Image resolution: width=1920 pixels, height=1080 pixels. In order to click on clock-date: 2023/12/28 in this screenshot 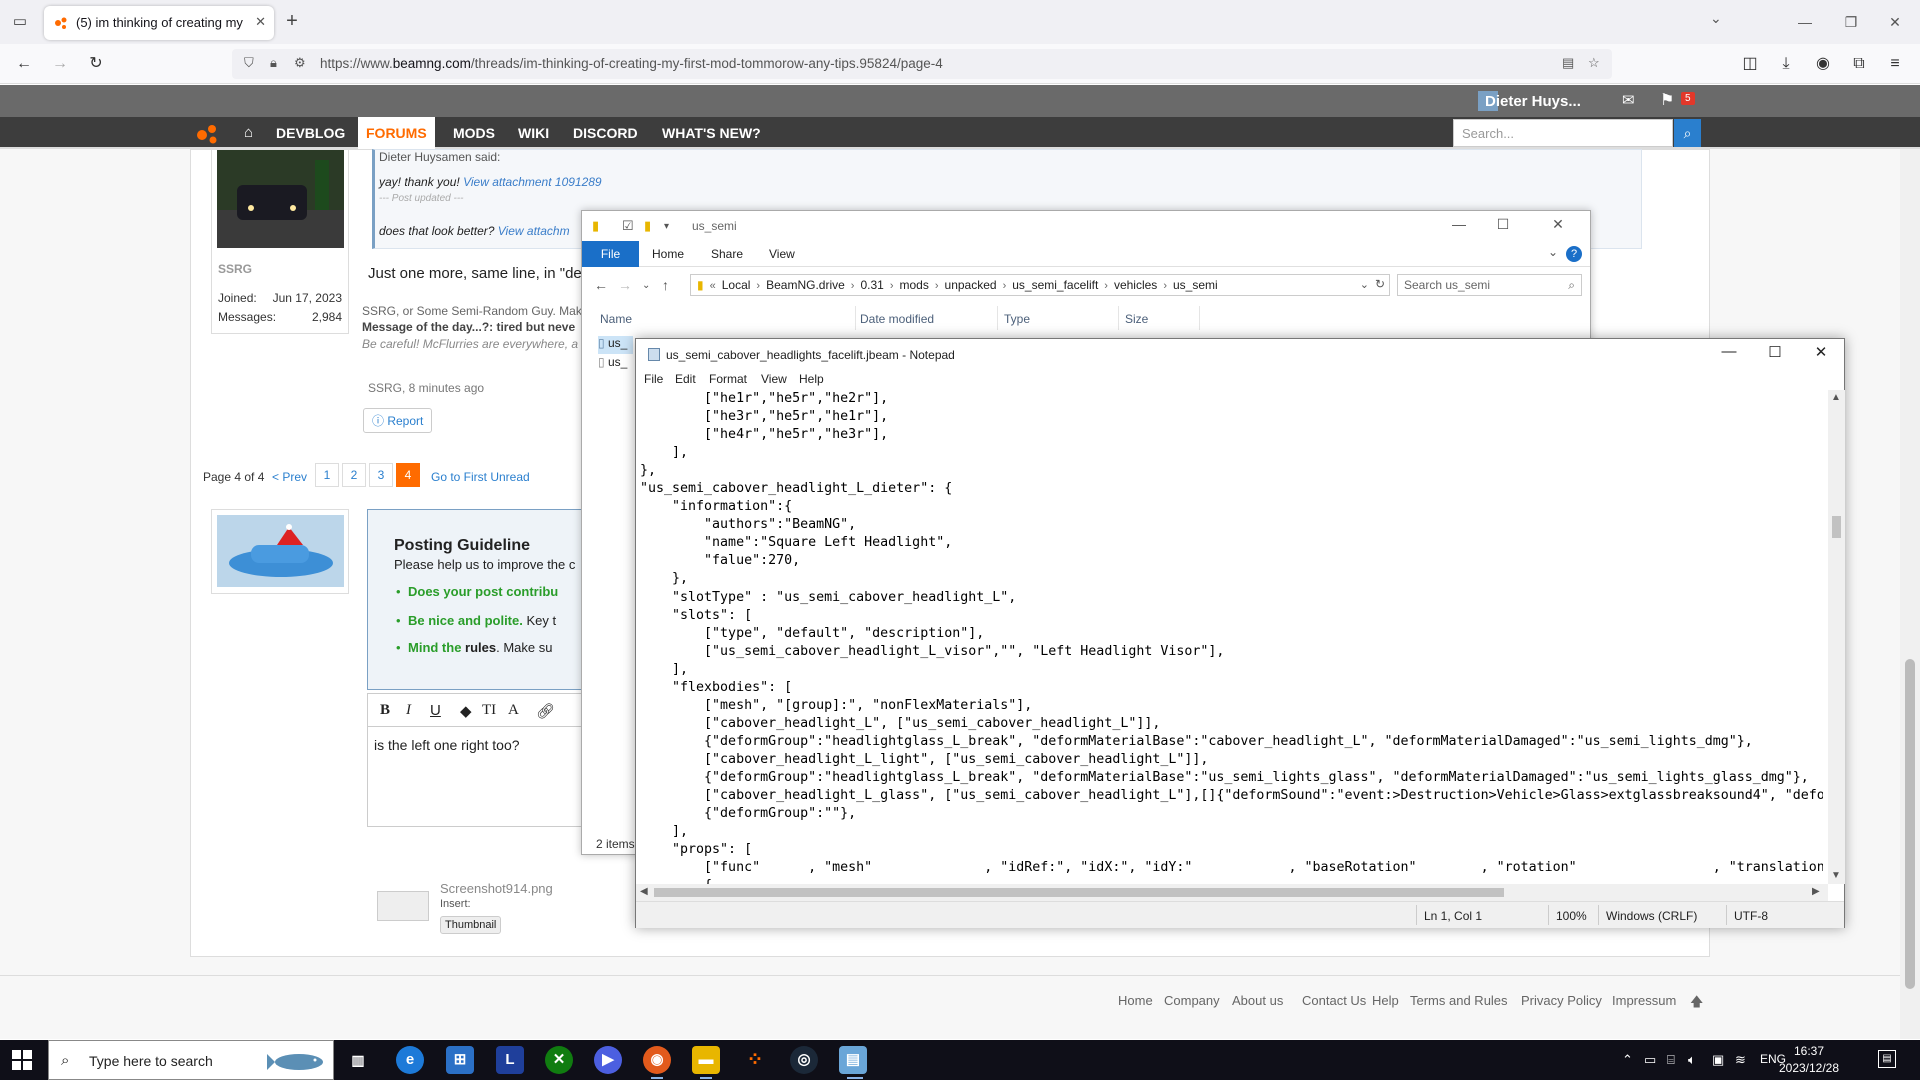, I will do `click(1809, 1068)`.